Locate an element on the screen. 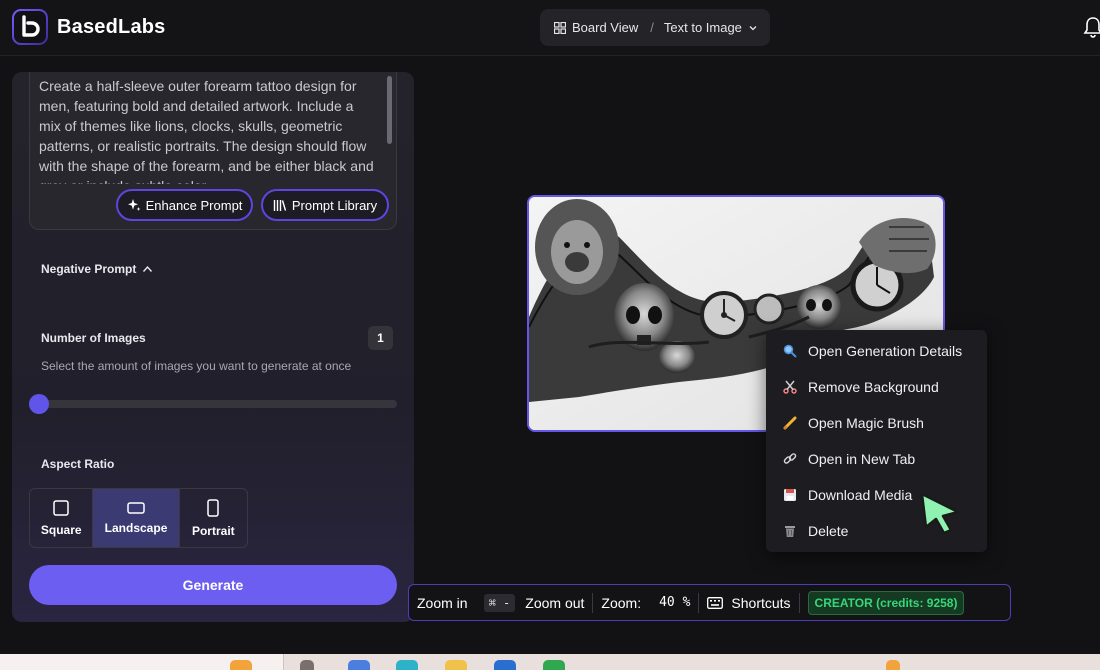 This screenshot has width=1100, height=670. prompt-library-button: Prompt Library is located at coordinates (325, 205).